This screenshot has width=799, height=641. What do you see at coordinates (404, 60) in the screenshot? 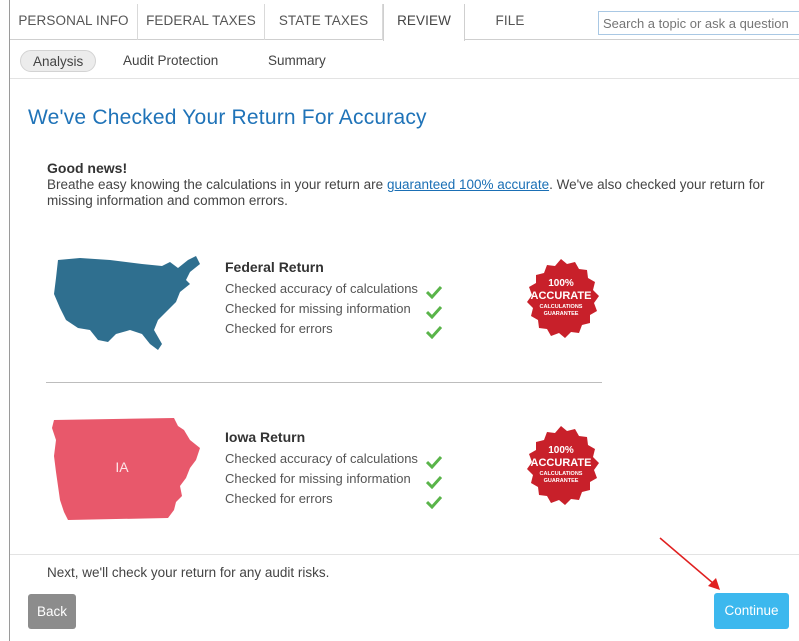
I see `sub-navigation: Analysis Audit Protection Summary` at bounding box center [404, 60].